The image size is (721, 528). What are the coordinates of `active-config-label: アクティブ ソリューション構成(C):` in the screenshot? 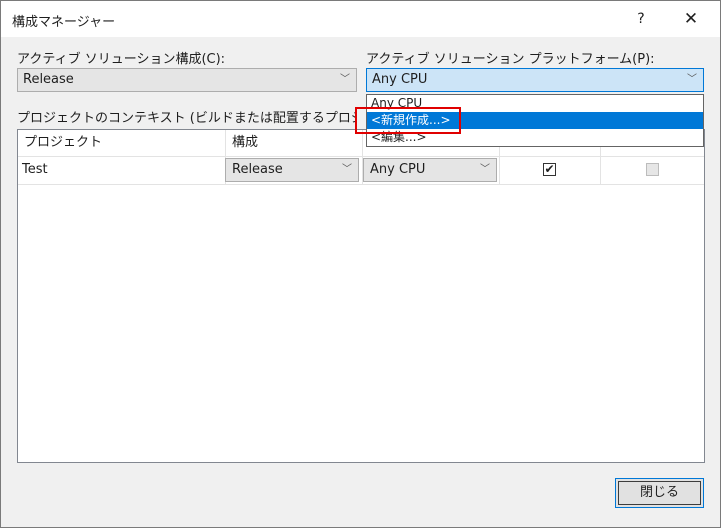 It's located at (121, 59).